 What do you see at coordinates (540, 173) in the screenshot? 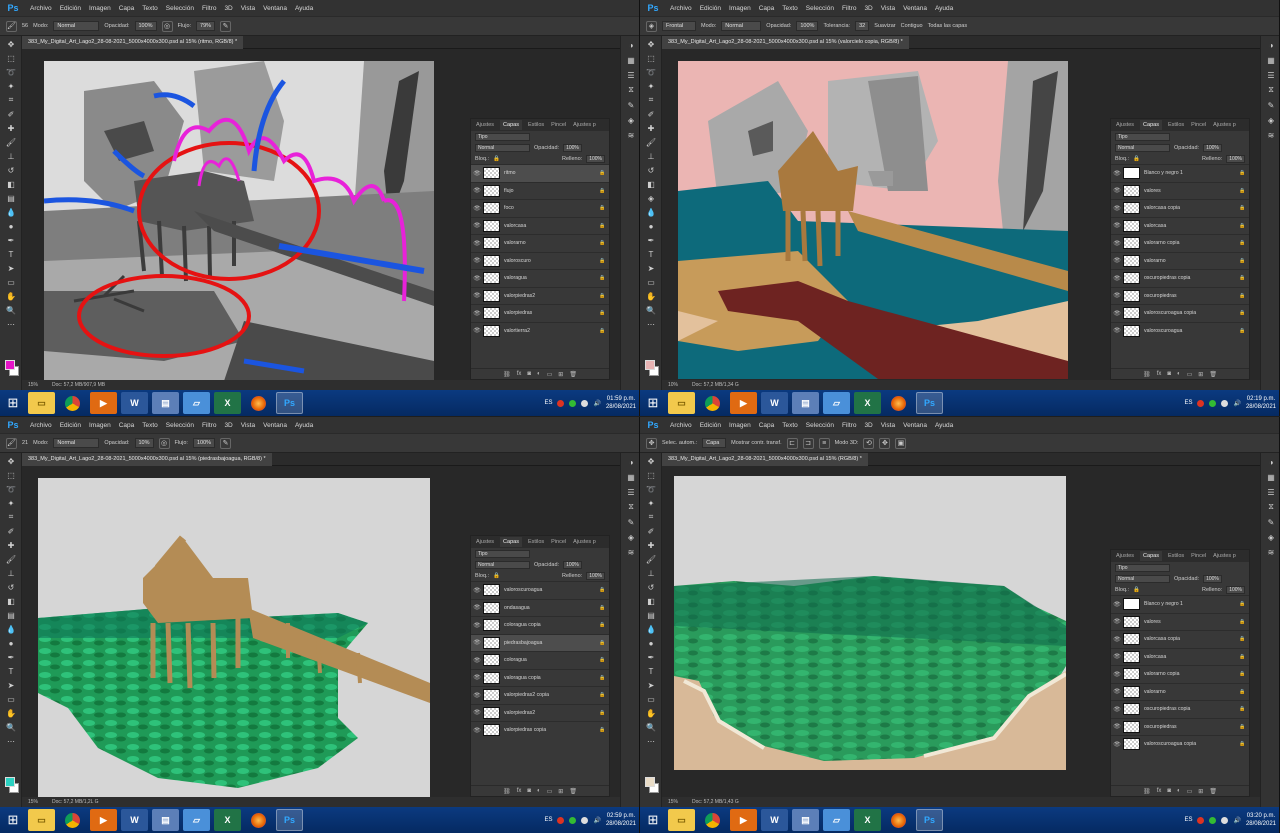
I see `layer-row: 👁 ritmo 🔒` at bounding box center [540, 173].